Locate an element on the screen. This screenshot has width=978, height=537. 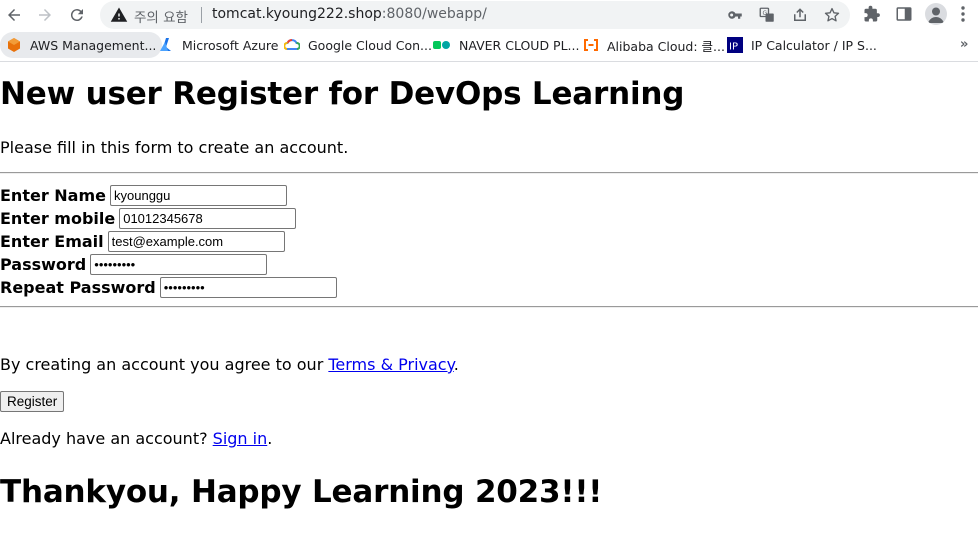
side-panel-icon is located at coordinates (904, 14).